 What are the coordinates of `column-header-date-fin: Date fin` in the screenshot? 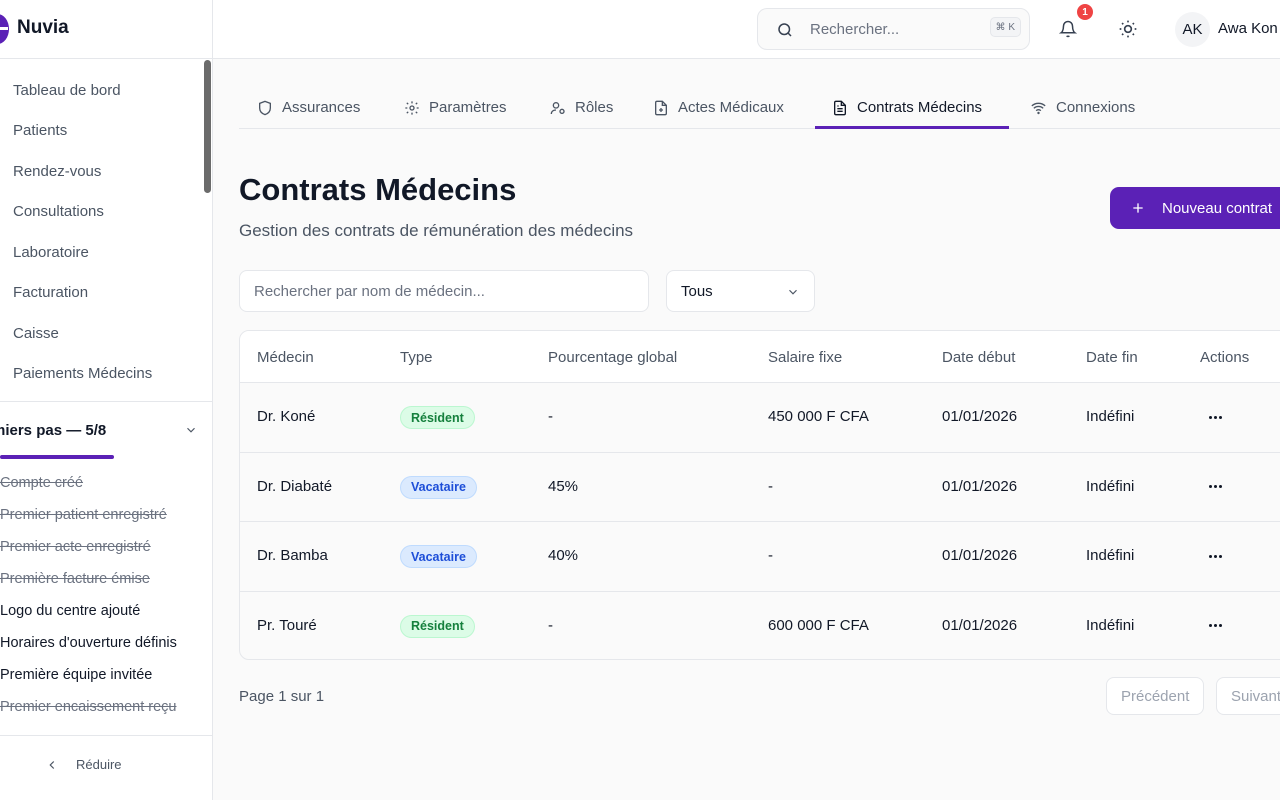 It's located at (1112, 357).